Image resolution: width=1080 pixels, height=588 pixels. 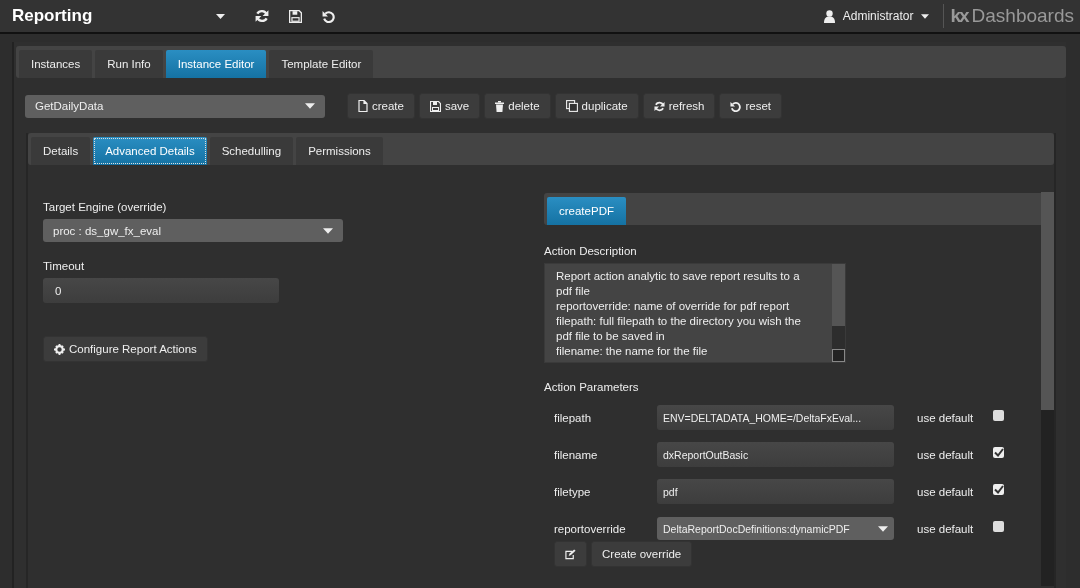 What do you see at coordinates (321, 64) in the screenshot?
I see `tab: Template Editor` at bounding box center [321, 64].